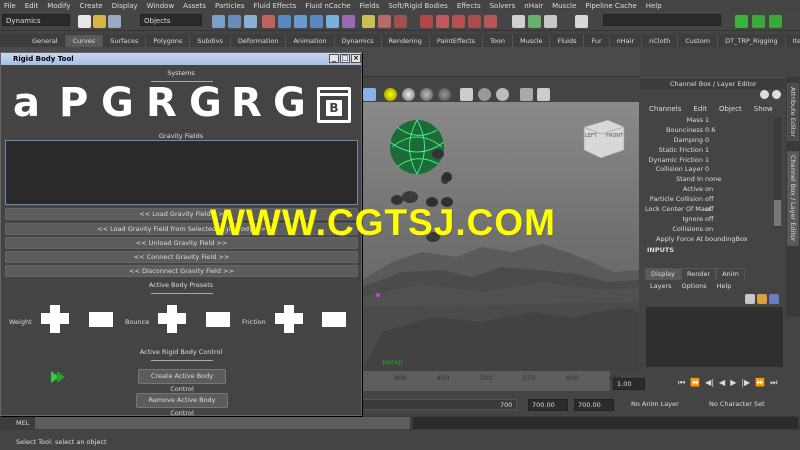  Describe the element at coordinates (597, 41) in the screenshot. I see `shelf-tab-fur: Fur` at that location.